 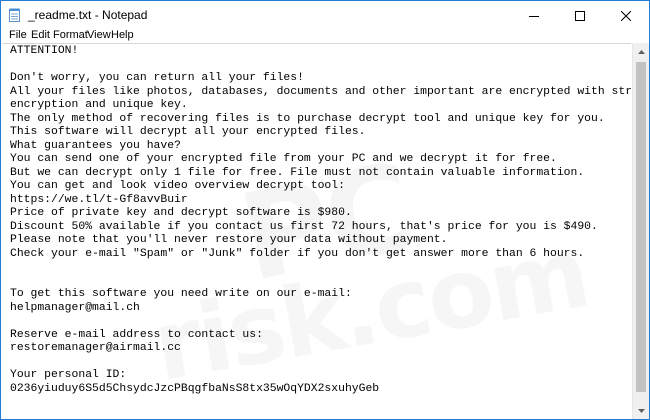 I want to click on close-button, so click(x=626, y=15).